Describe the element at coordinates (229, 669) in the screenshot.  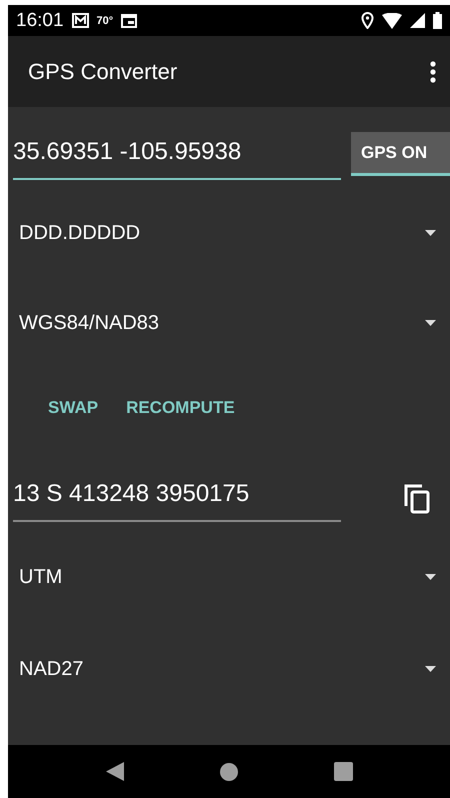
I see `dropdown: NAD27` at that location.